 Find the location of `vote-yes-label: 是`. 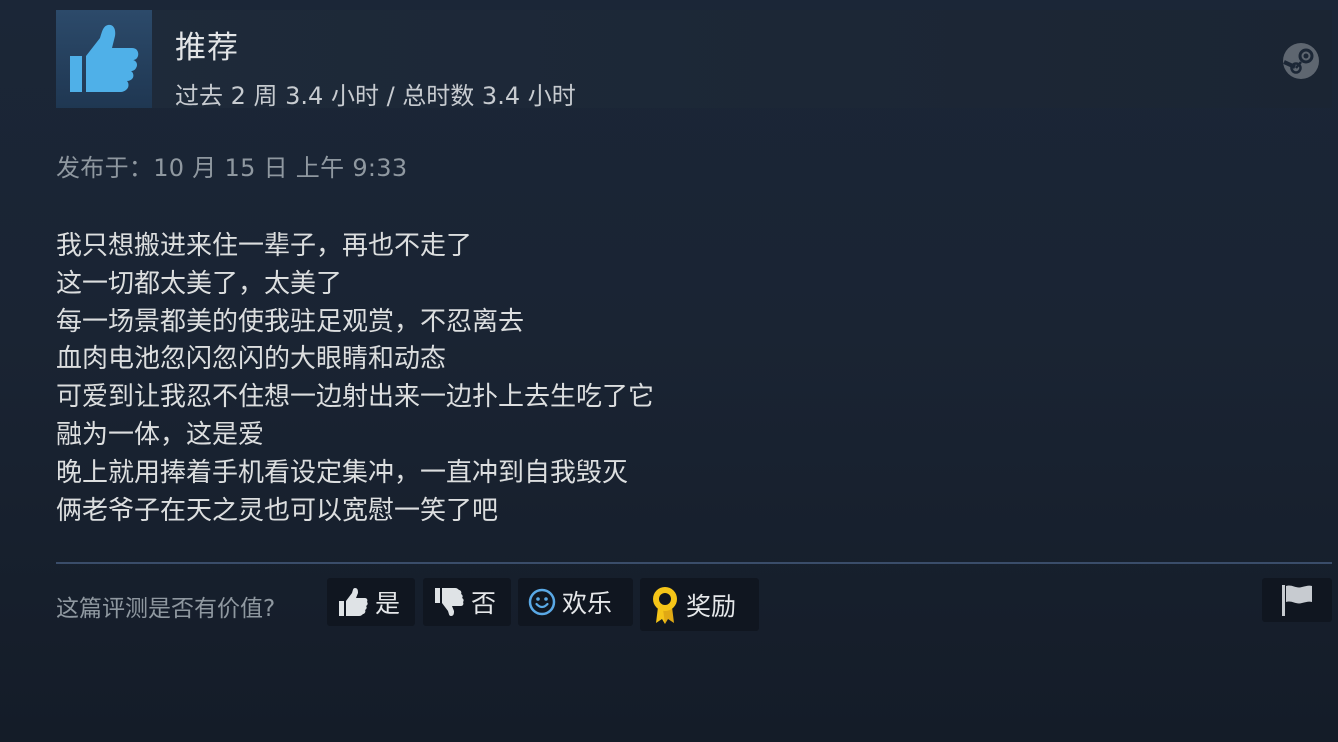

vote-yes-label: 是 is located at coordinates (388, 603).